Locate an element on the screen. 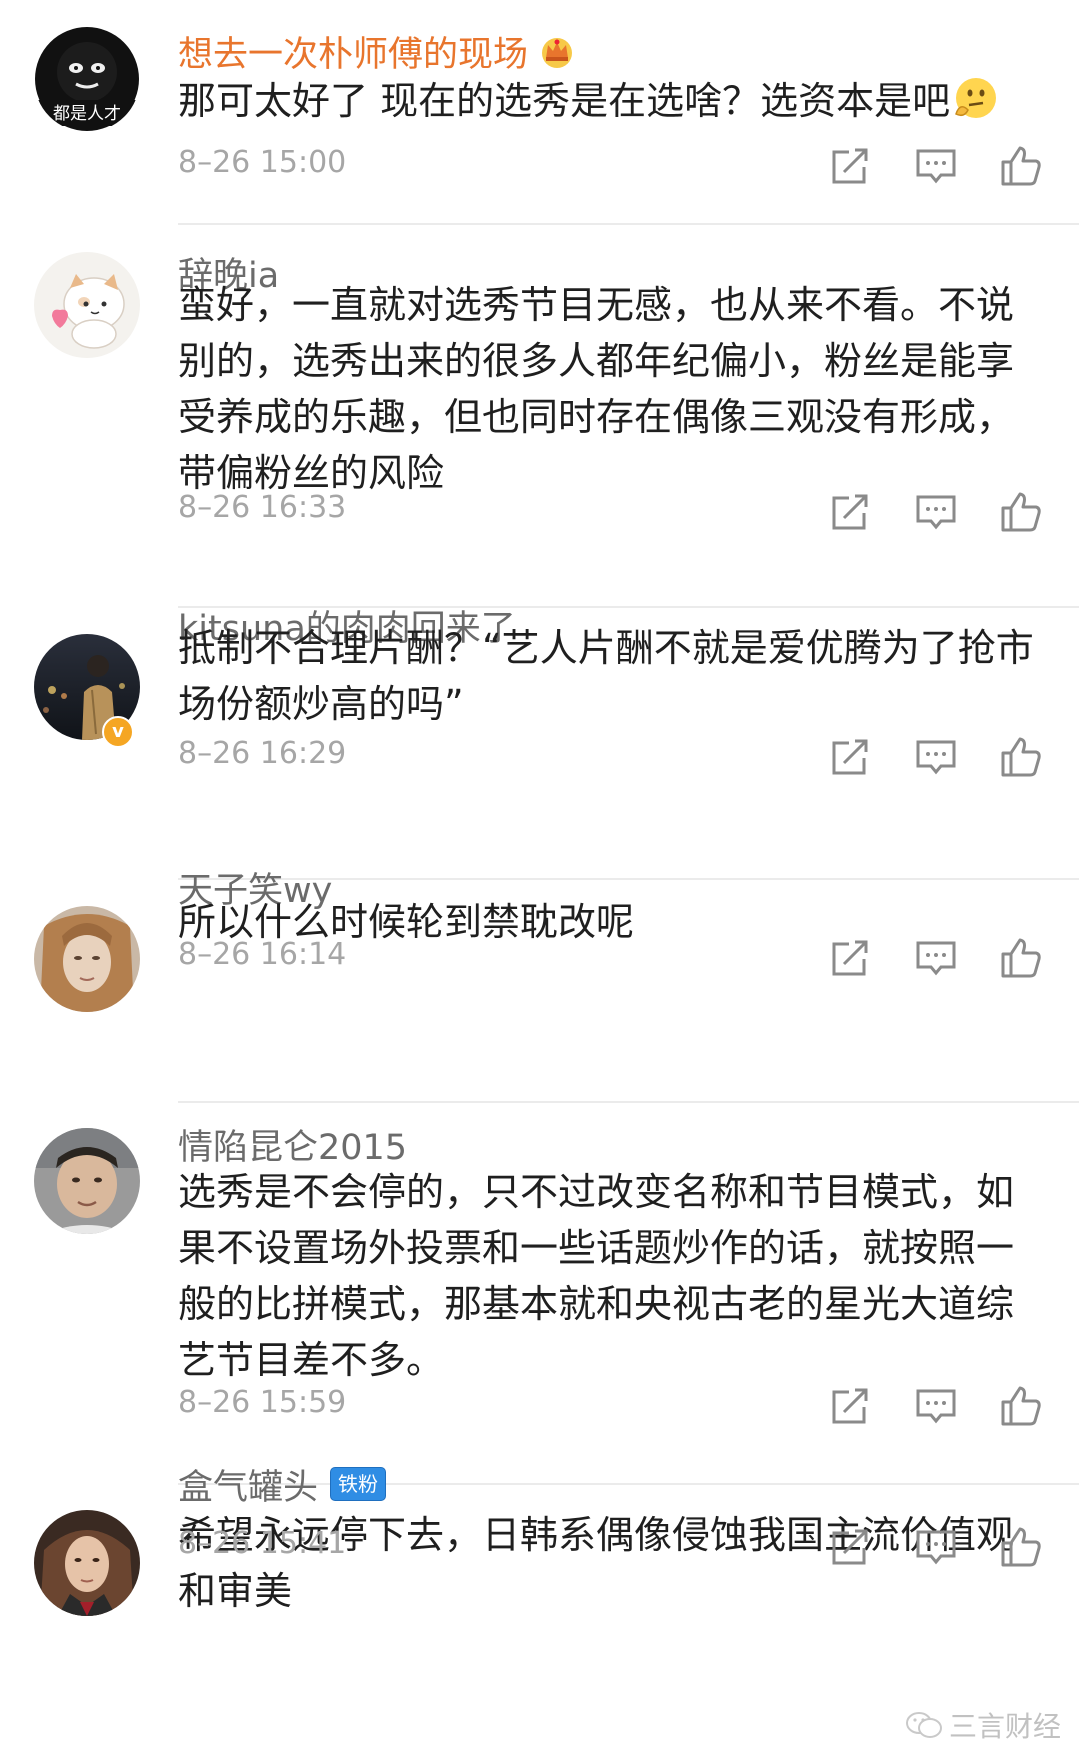  verified-badge-icon: v is located at coordinates (118, 732).